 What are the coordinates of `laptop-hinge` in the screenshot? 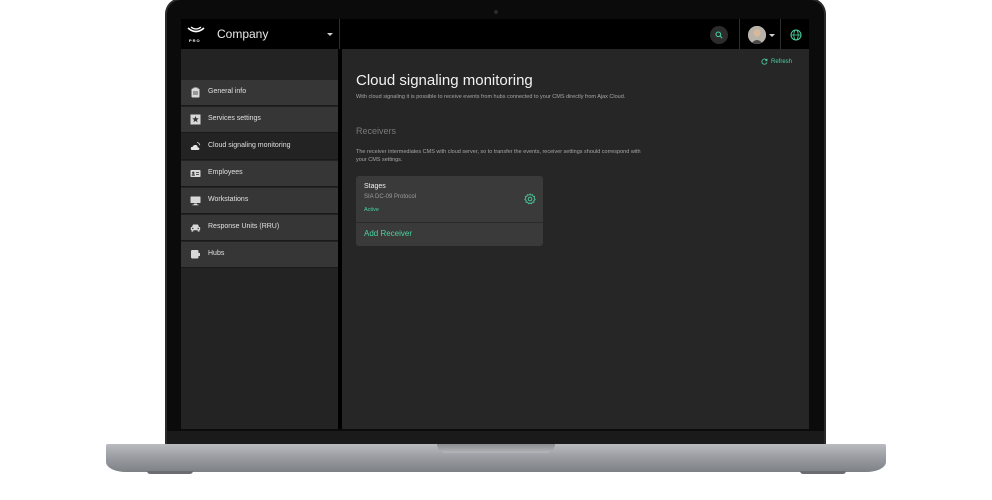 It's located at (495, 438).